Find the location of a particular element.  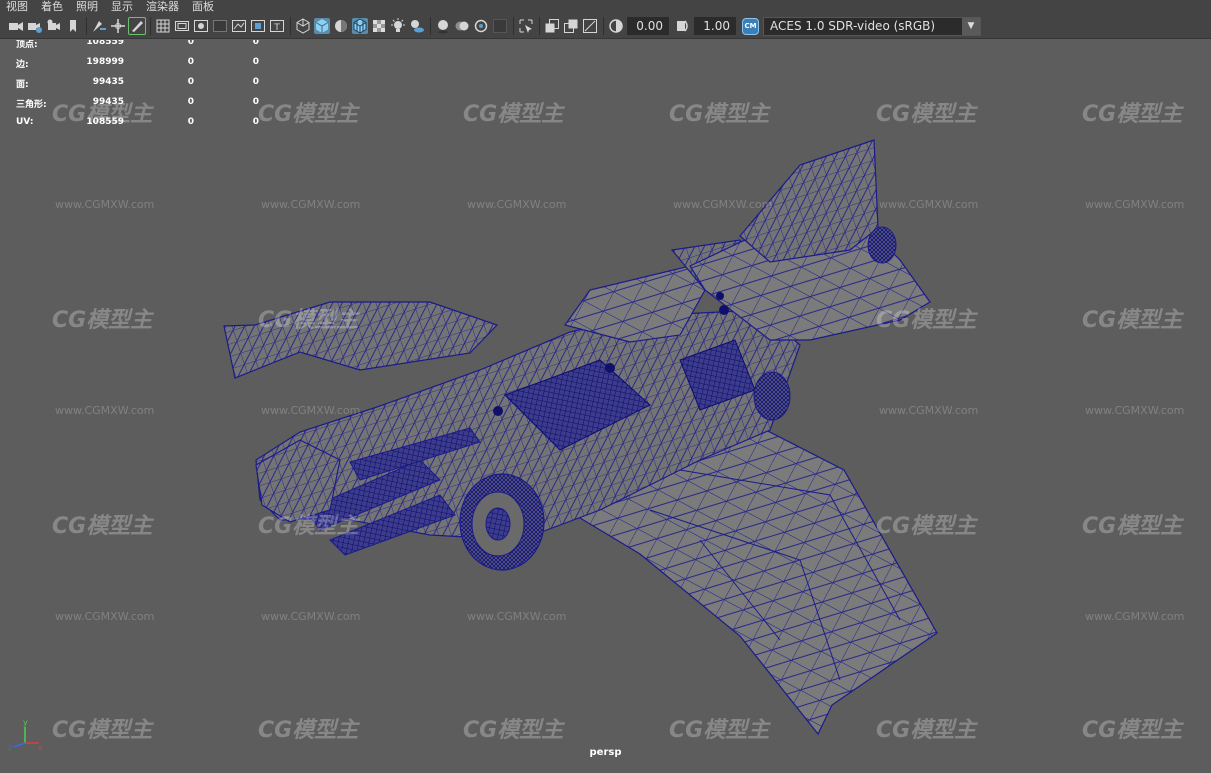

view-transform-dropdown: ACES 1.0 SDR-video (sRGB) ▼ is located at coordinates (872, 26).